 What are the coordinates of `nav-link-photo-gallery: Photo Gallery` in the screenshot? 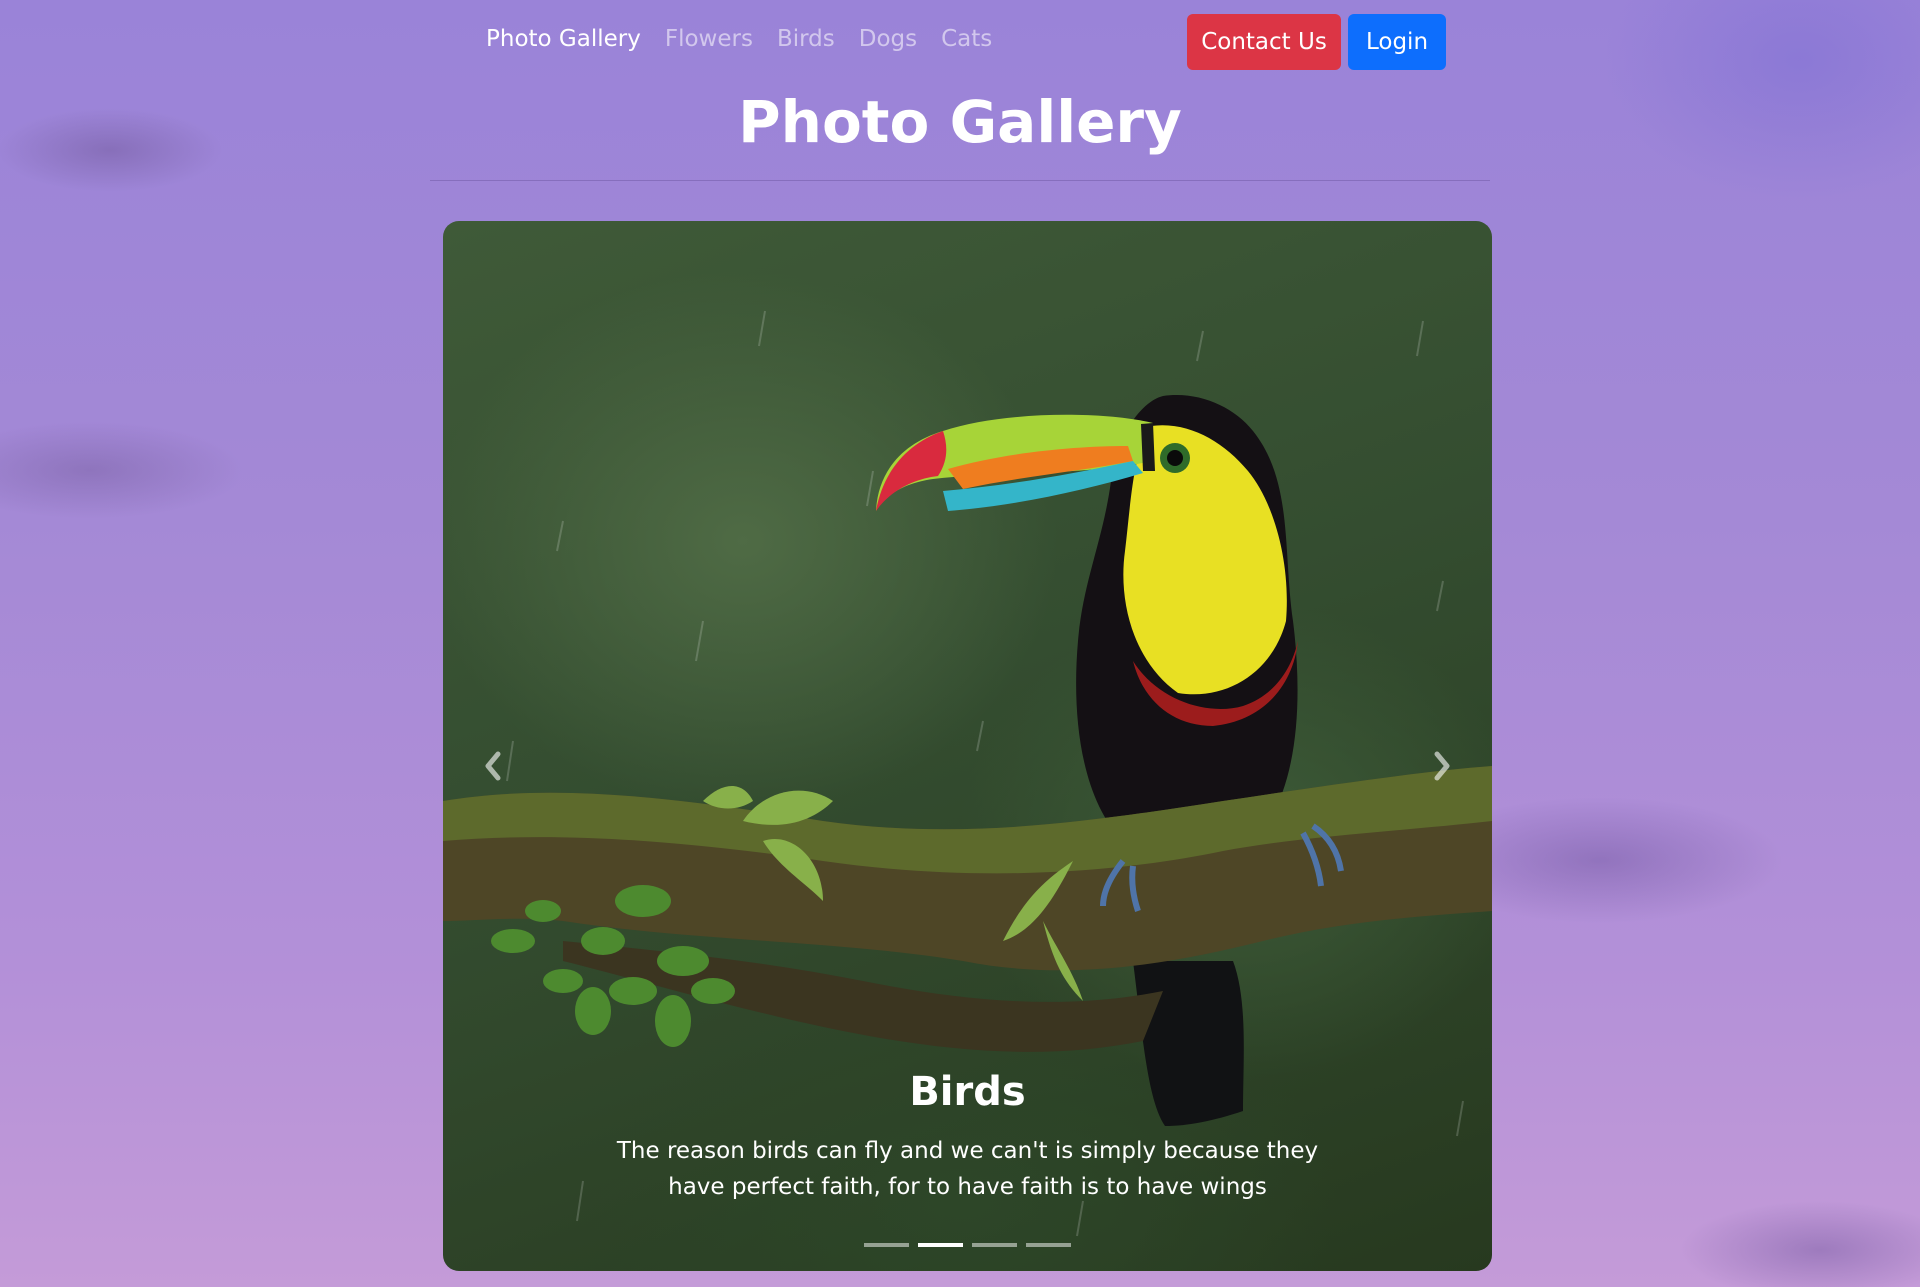 It's located at (563, 39).